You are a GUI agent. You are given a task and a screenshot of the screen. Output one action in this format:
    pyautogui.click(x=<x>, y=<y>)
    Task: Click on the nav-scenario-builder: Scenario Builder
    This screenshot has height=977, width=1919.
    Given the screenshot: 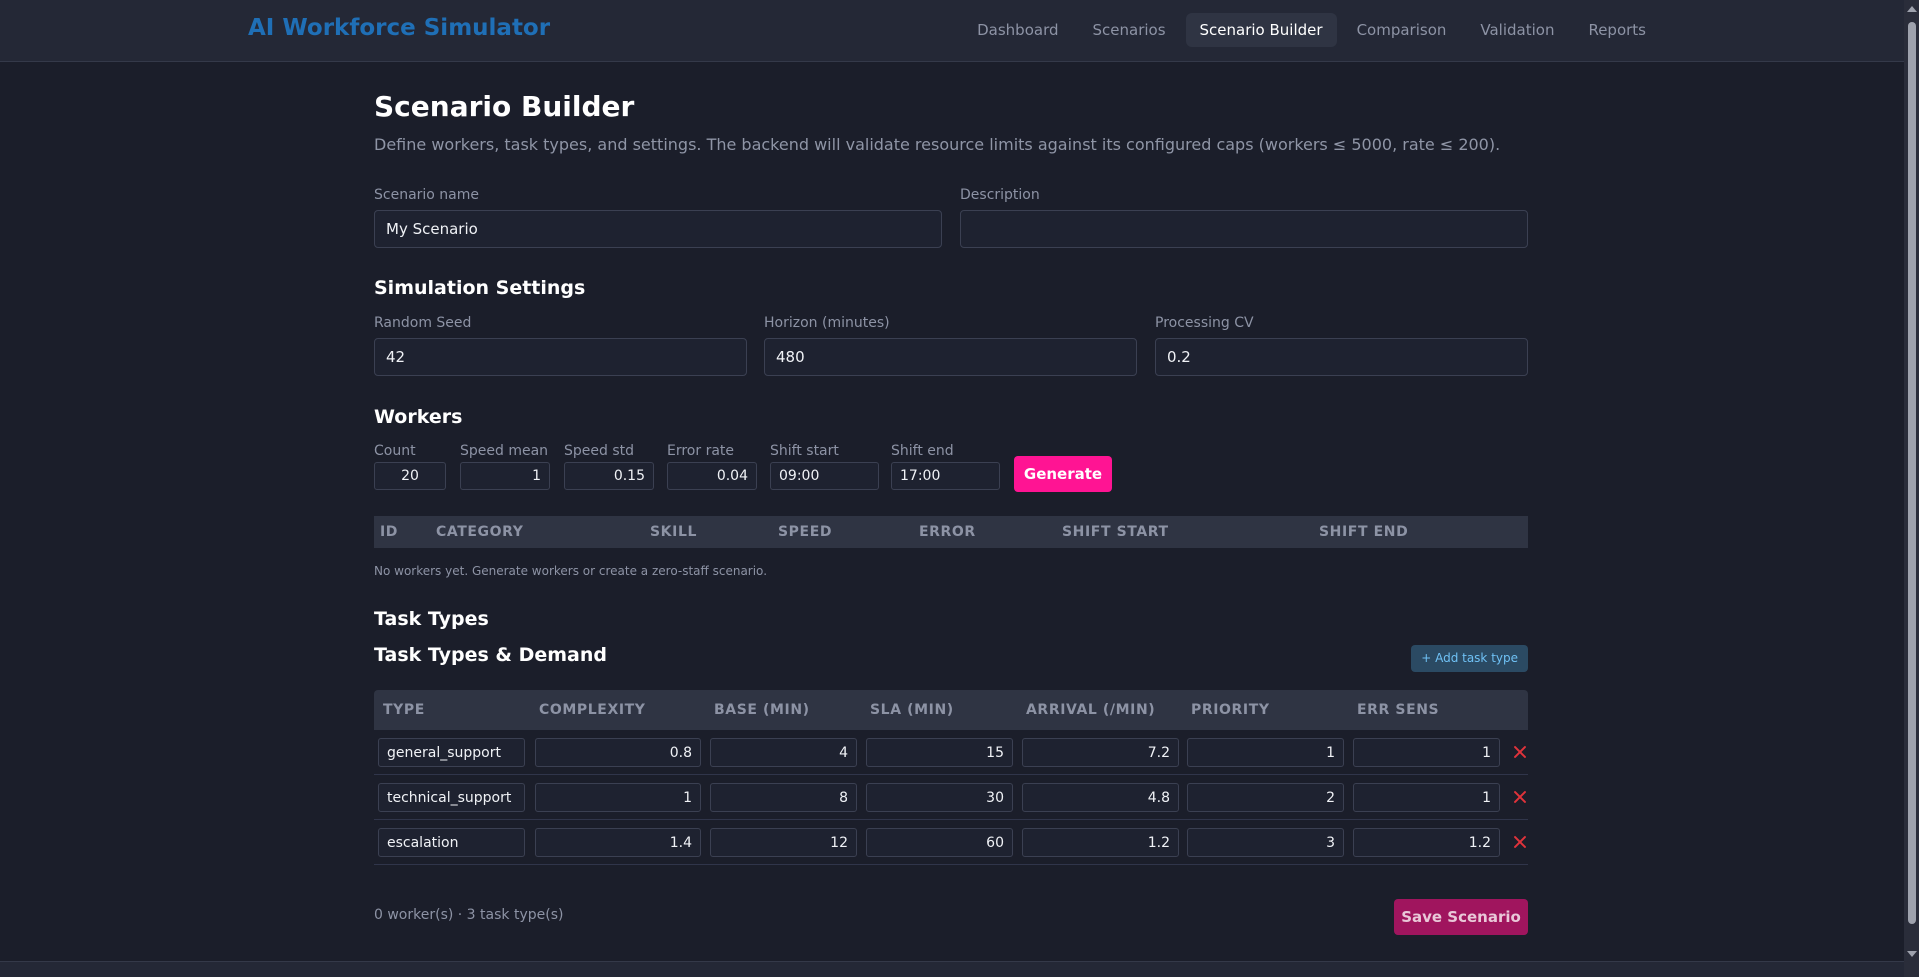 What is the action you would take?
    pyautogui.click(x=1261, y=30)
    